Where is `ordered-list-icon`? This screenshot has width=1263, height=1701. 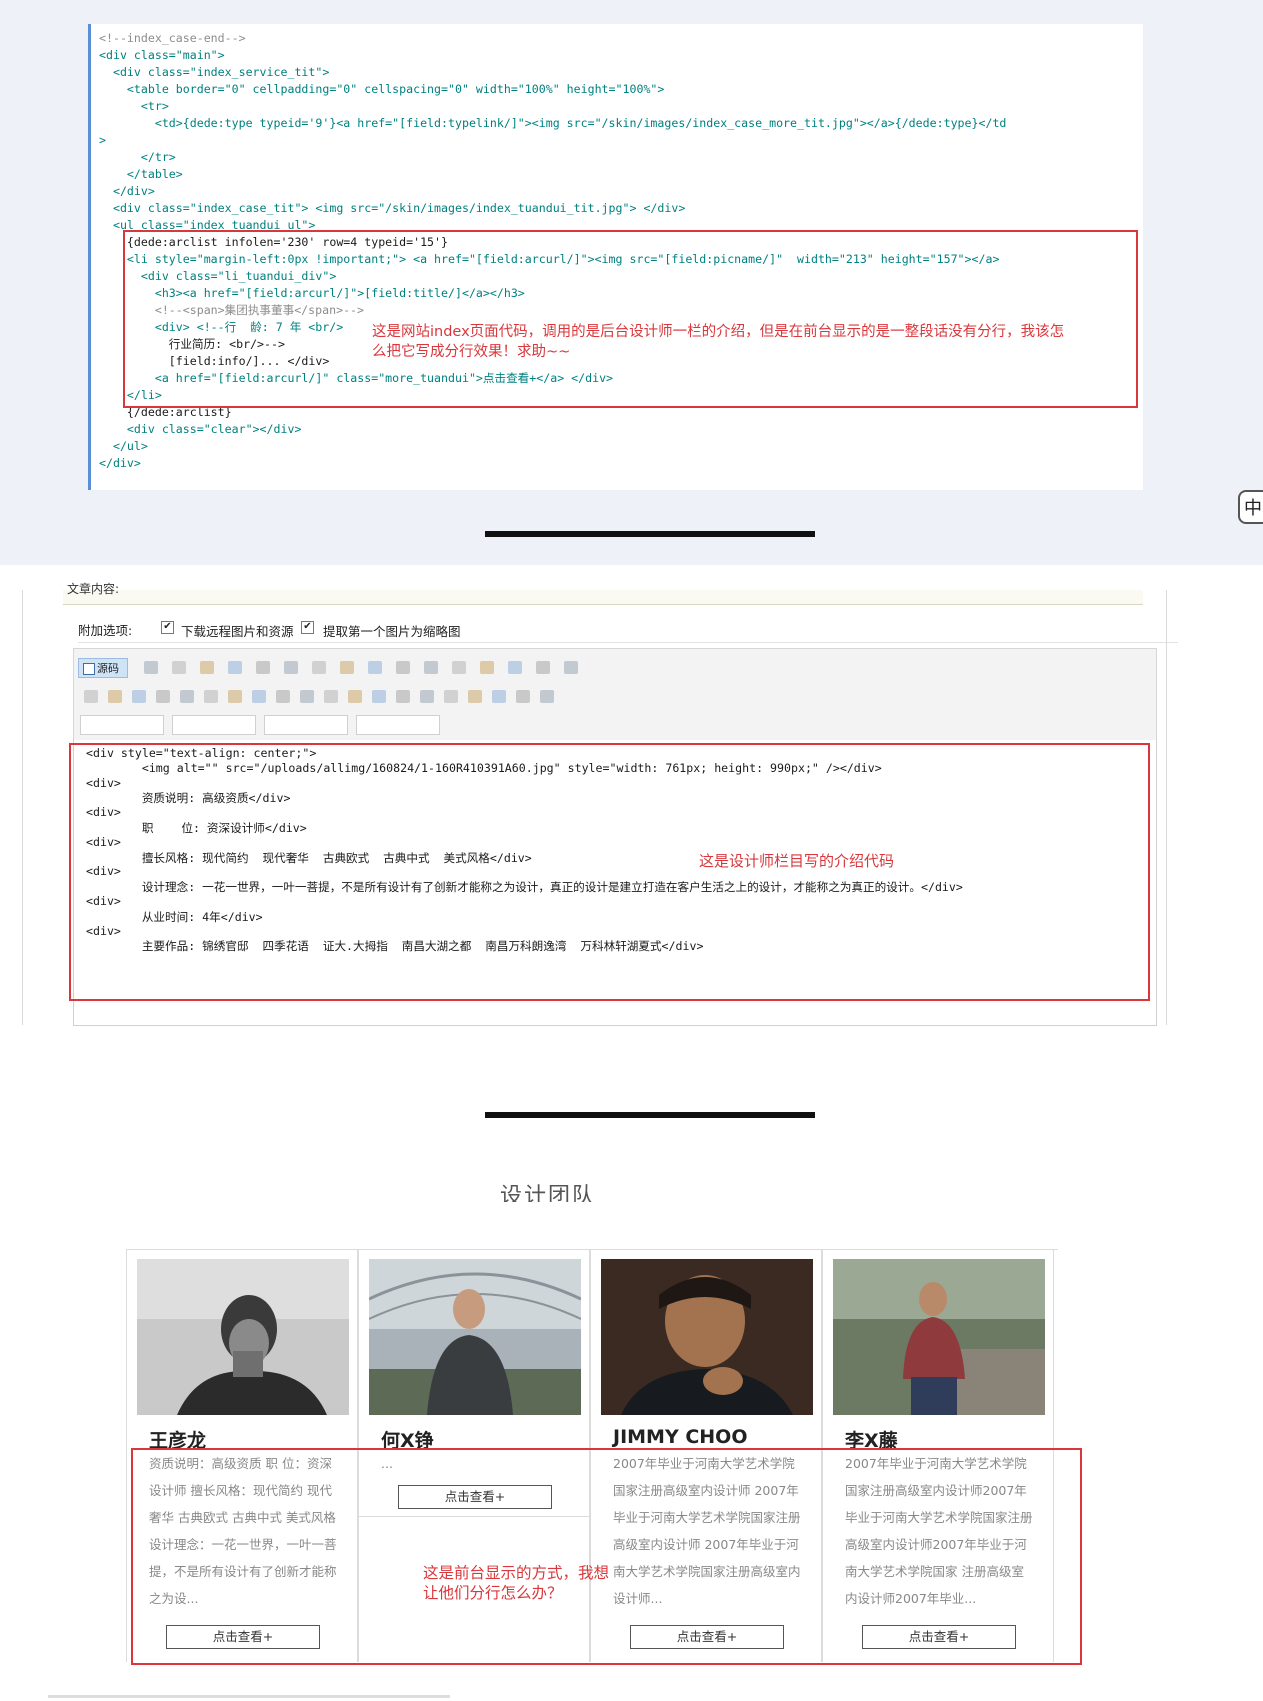 ordered-list-icon is located at coordinates (187, 696).